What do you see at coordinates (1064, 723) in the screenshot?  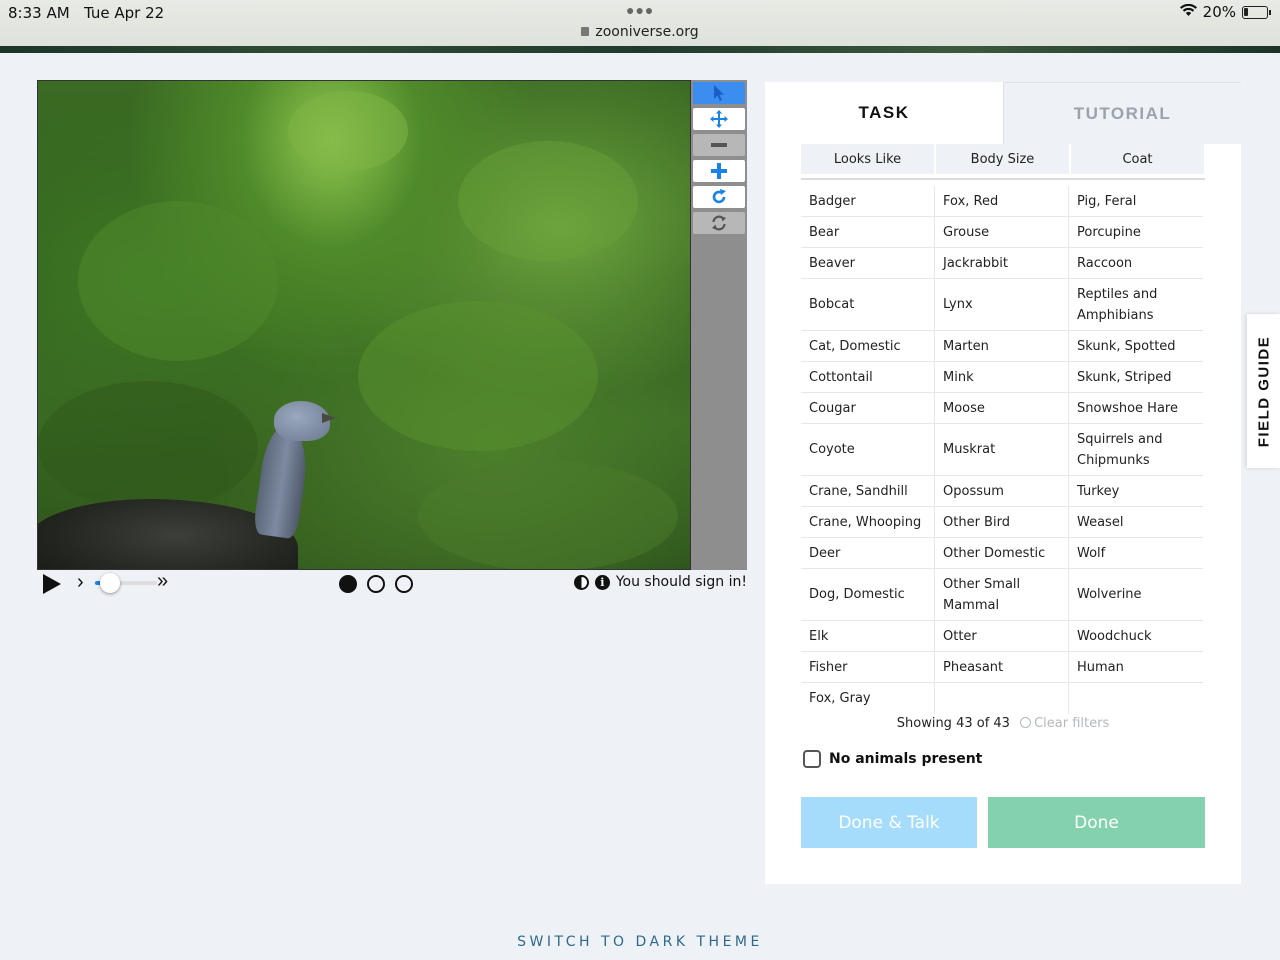 I see `clear-filters-button: Clear filters` at bounding box center [1064, 723].